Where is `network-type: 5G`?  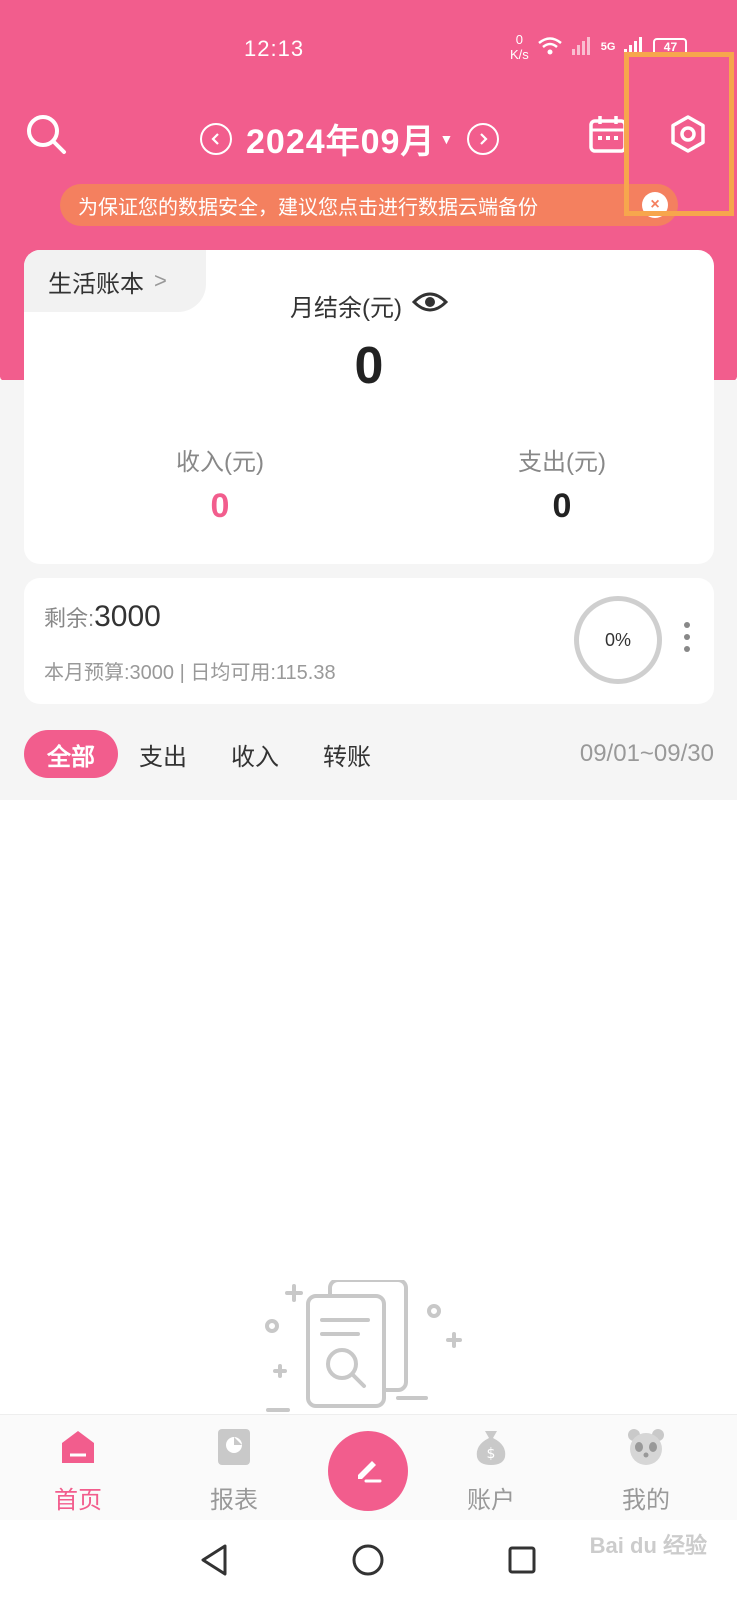 network-type: 5G is located at coordinates (608, 47).